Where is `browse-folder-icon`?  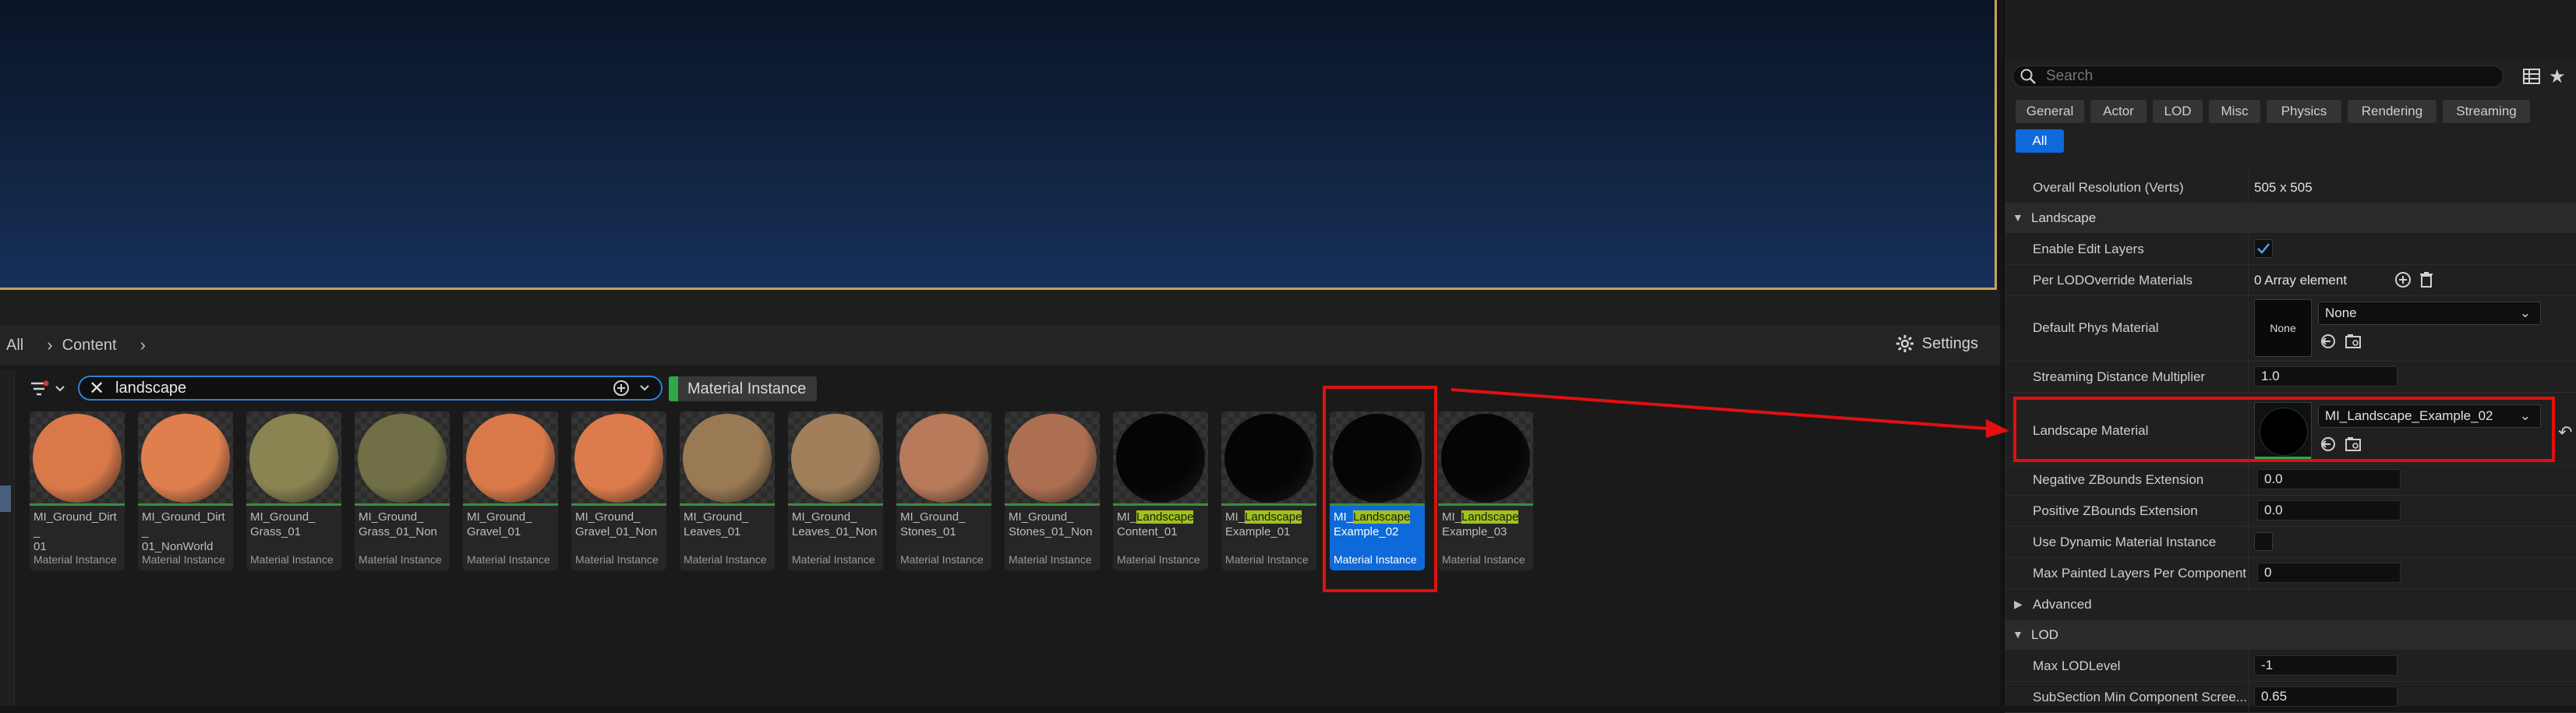 browse-folder-icon is located at coordinates (2353, 341).